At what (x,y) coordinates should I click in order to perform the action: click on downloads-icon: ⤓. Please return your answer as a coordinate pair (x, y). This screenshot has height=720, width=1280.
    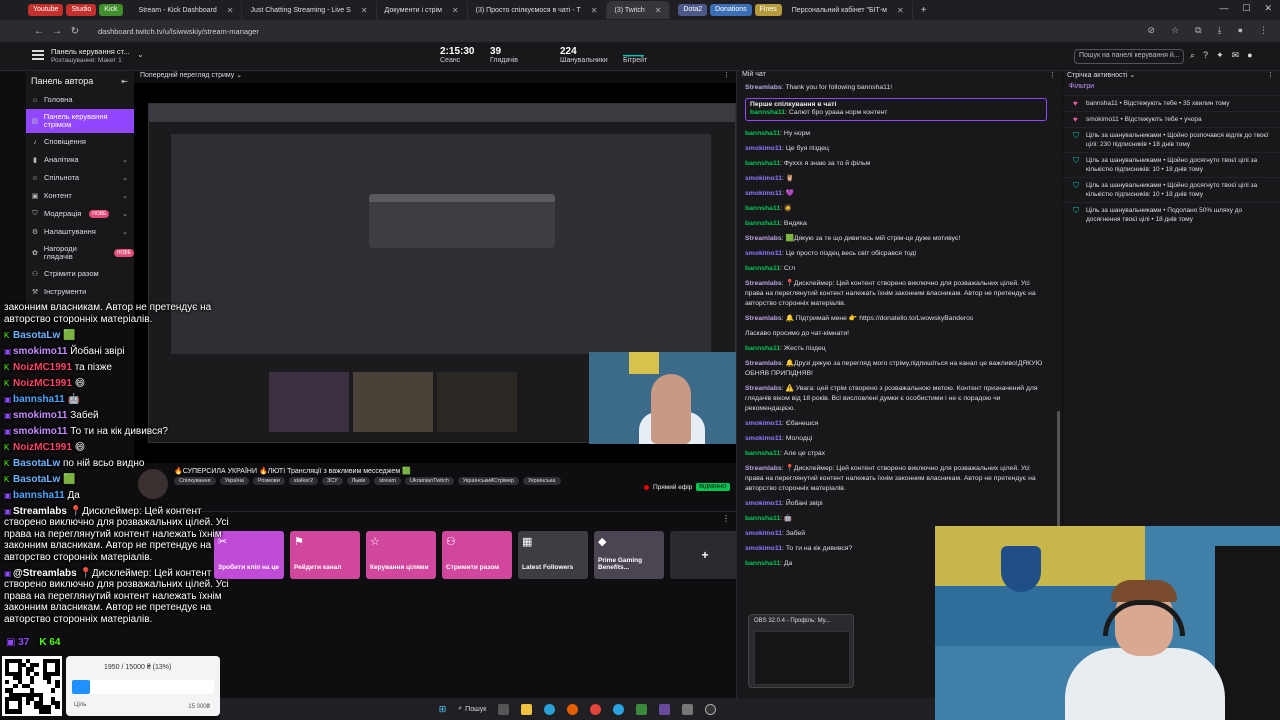
    Looking at the image, I should click on (1220, 30).